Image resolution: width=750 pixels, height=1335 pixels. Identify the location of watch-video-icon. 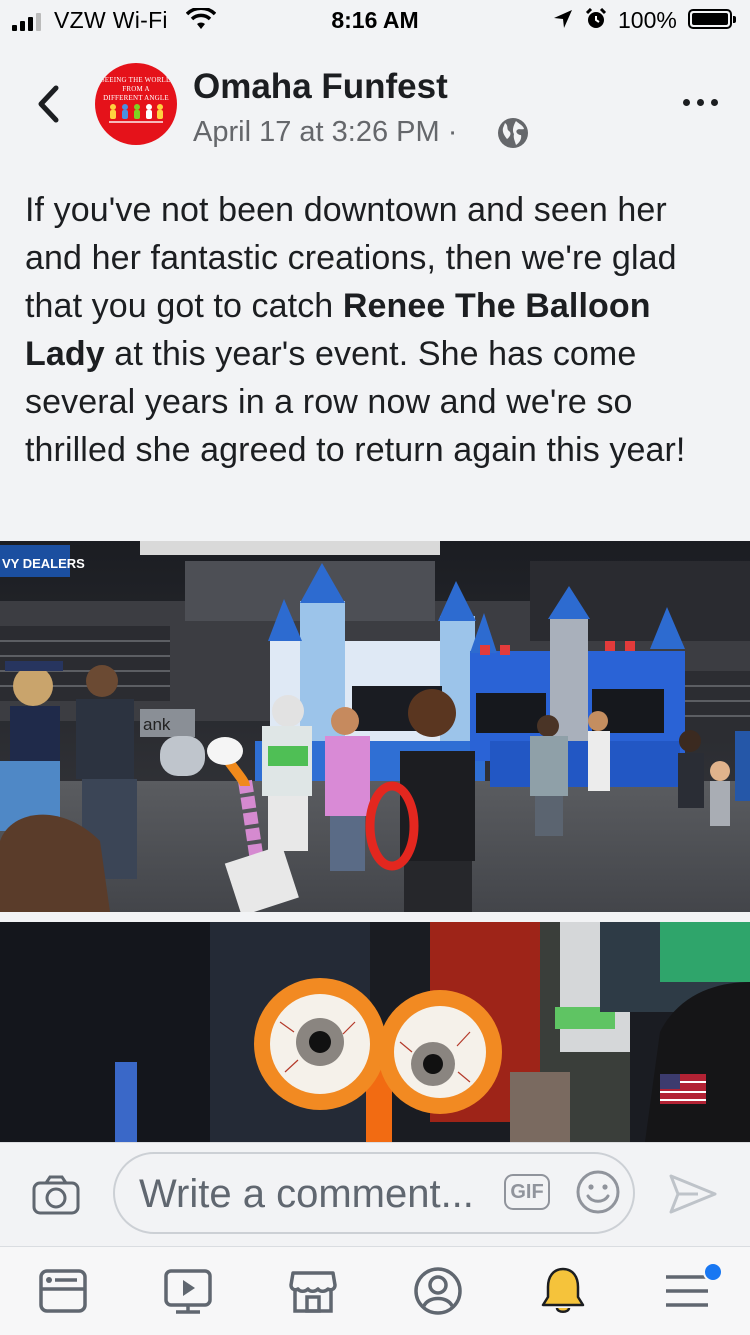
(188, 1291).